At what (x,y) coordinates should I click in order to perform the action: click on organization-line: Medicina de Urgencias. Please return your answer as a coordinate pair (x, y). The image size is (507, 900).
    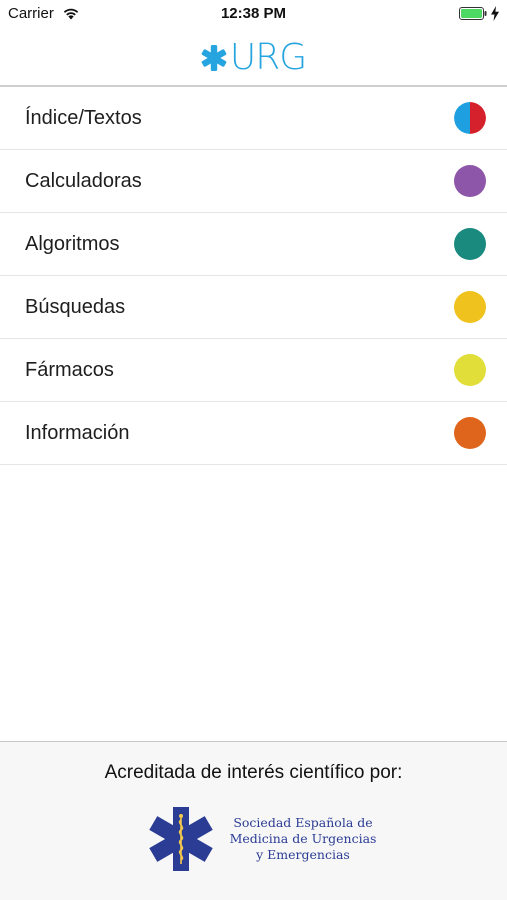
    Looking at the image, I should click on (303, 838).